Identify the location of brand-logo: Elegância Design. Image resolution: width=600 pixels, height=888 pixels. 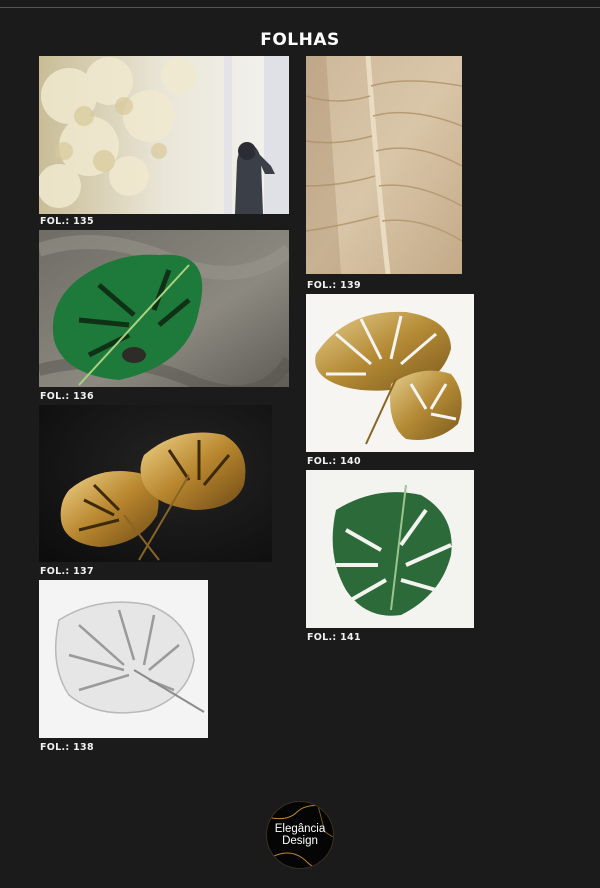
(300, 835).